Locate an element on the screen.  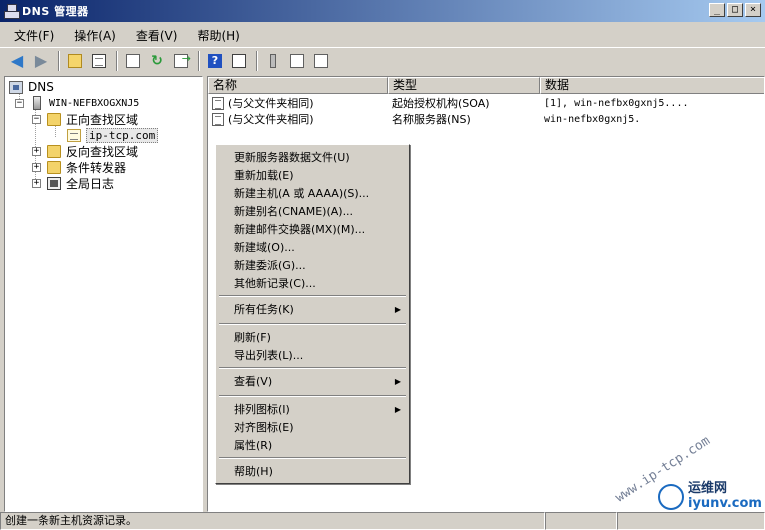
up-level-button is located at coordinates (75, 61).